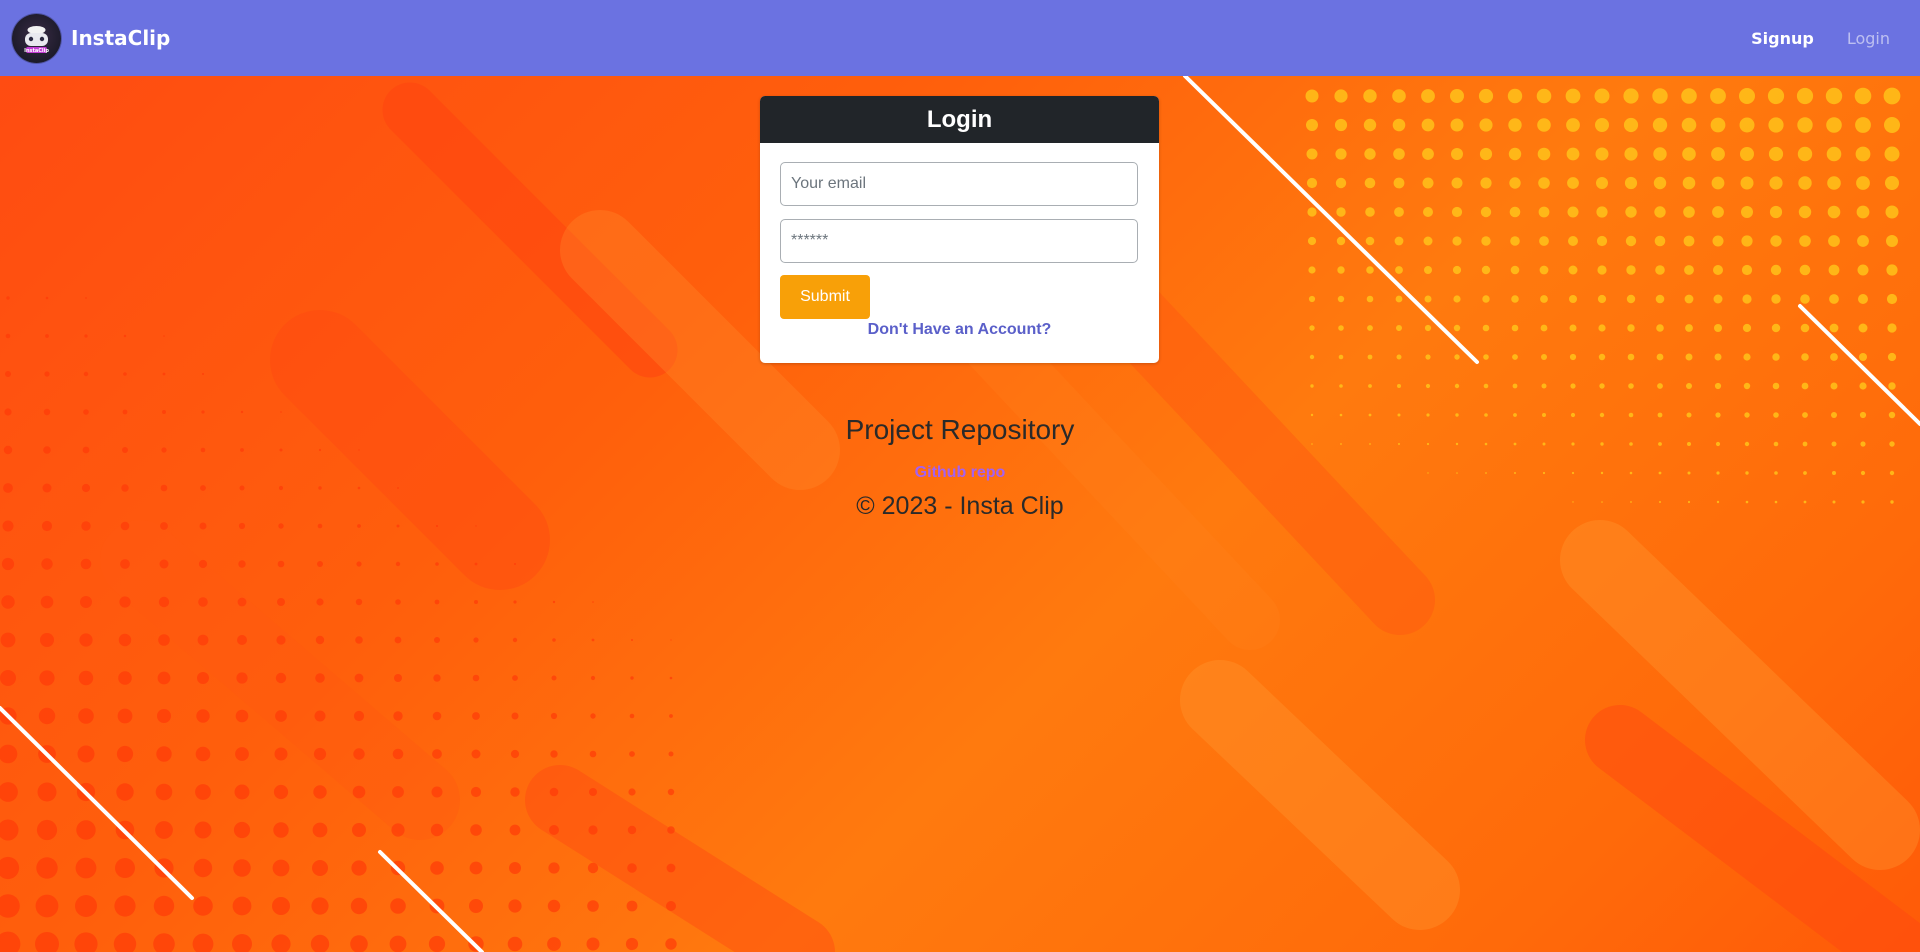 This screenshot has height=952, width=1920. Describe the element at coordinates (959, 119) in the screenshot. I see `login-title: Login` at that location.